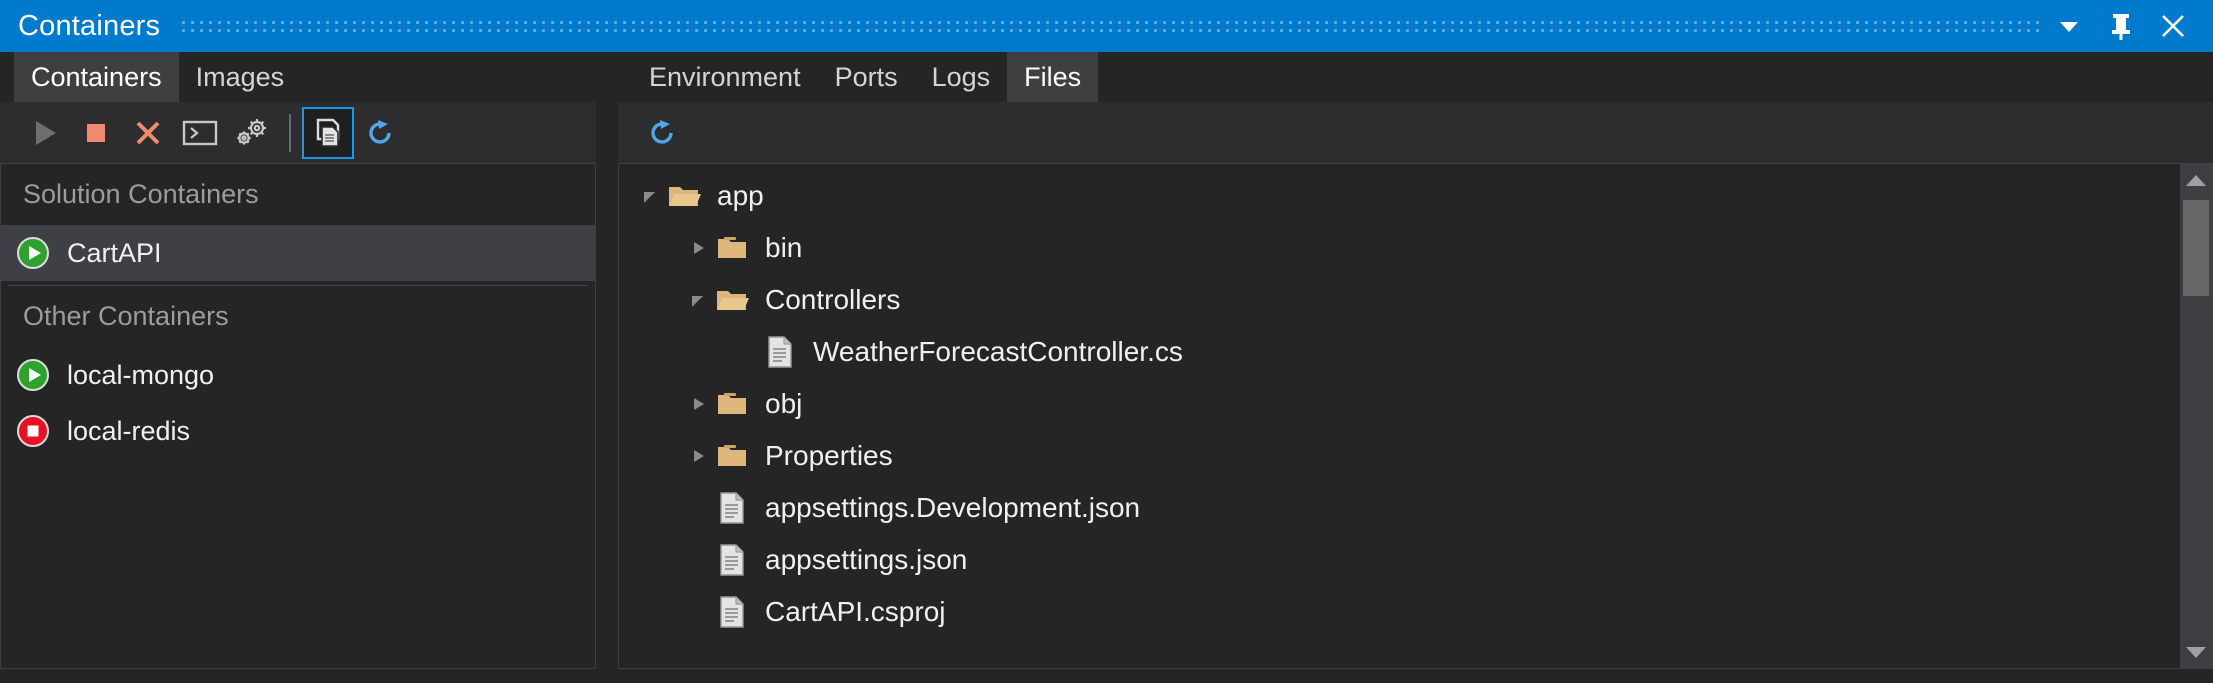 The width and height of the screenshot is (2213, 683). I want to click on tab-ports: Ports, so click(866, 77).